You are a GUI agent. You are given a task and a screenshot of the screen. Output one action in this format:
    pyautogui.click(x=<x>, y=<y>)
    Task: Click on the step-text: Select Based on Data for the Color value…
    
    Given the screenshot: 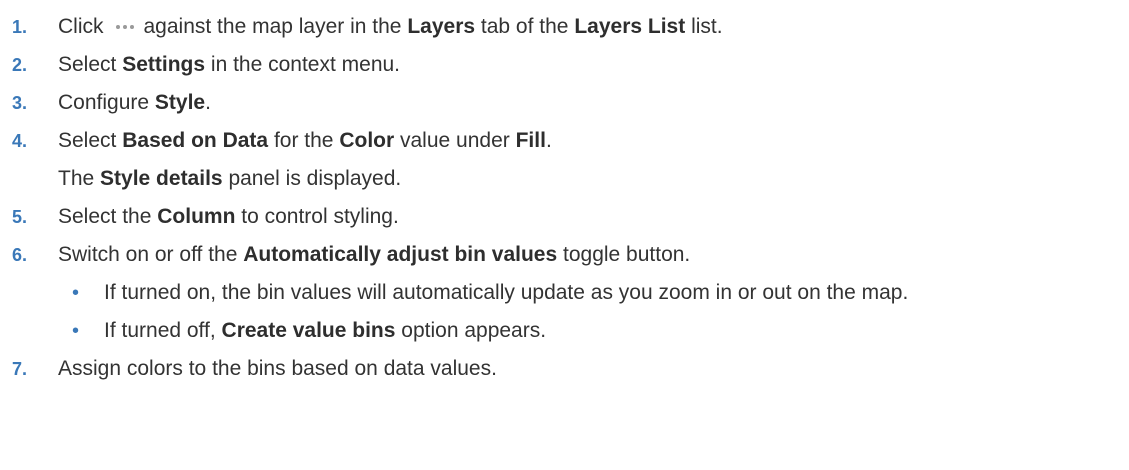 What is the action you would take?
    pyautogui.click(x=305, y=140)
    